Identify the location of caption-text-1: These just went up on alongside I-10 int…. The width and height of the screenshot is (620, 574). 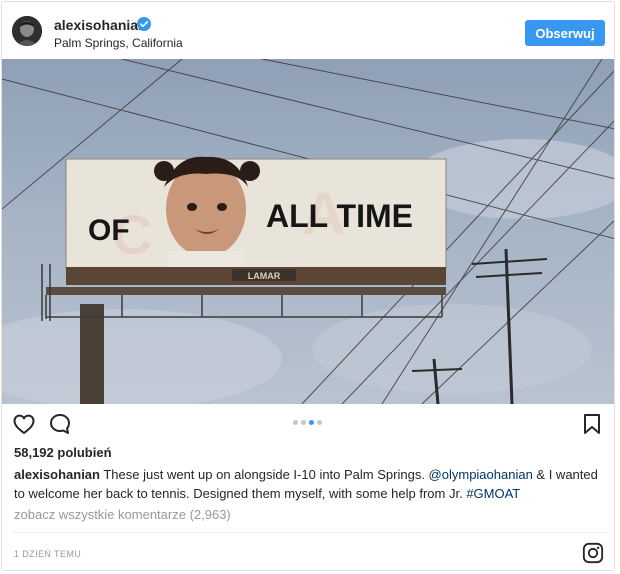
(264, 474).